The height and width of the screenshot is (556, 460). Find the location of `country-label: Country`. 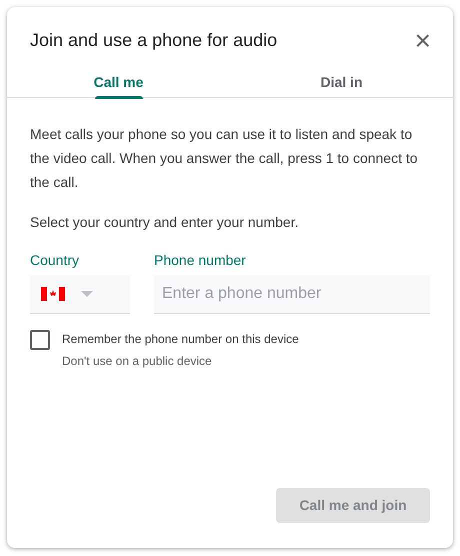

country-label: Country is located at coordinates (55, 260).